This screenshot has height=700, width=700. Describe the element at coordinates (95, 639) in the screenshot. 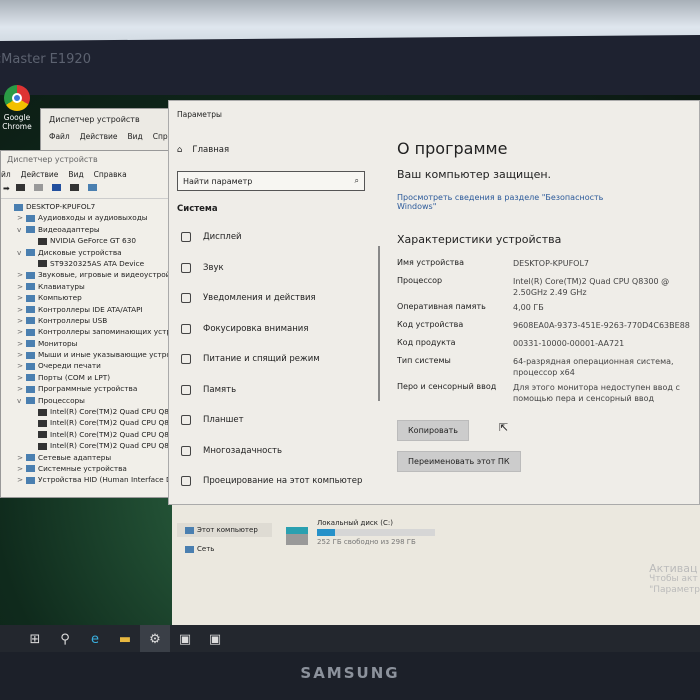

I see `edge-icon: e` at that location.